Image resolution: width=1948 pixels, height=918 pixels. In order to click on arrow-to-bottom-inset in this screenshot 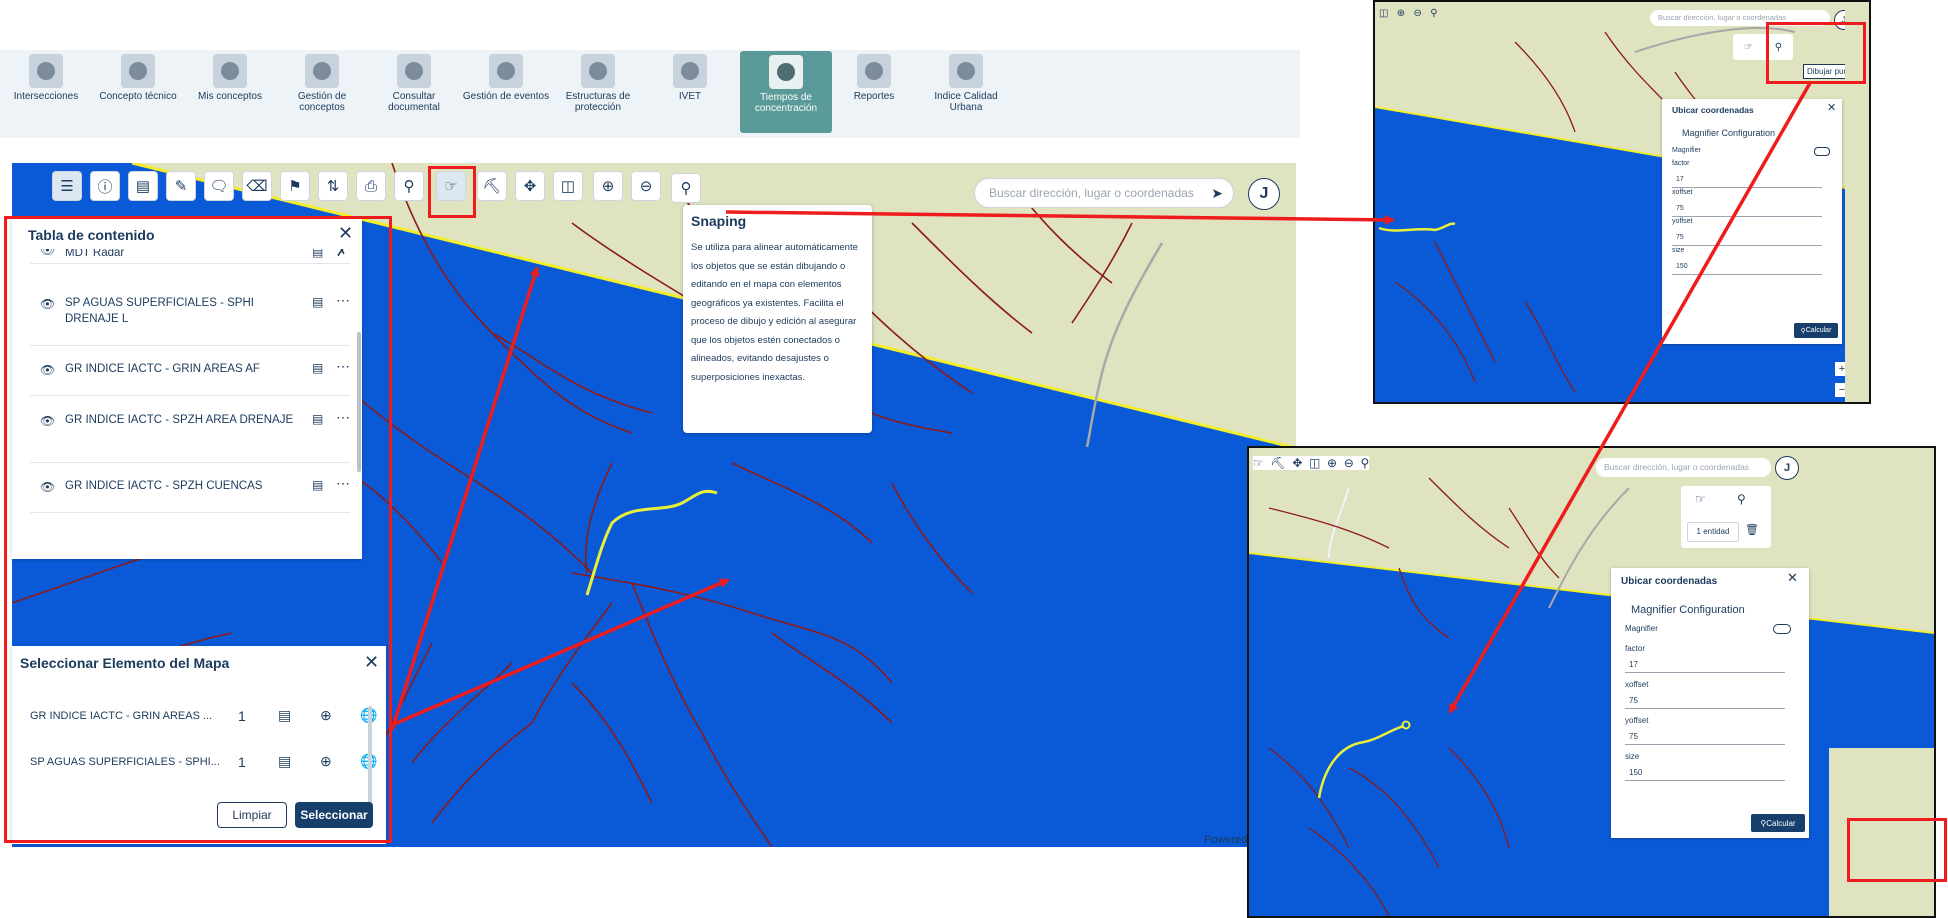, I will do `click(1630, 398)`.